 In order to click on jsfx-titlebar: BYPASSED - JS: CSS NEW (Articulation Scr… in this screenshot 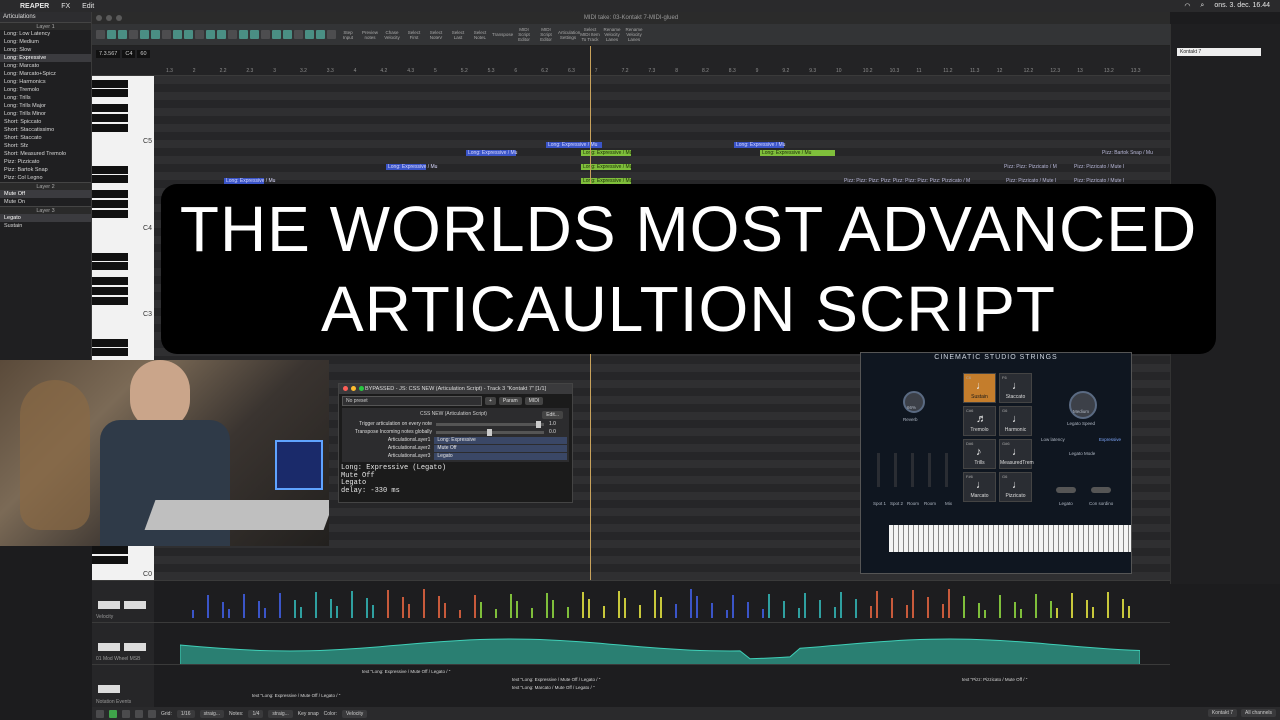, I will do `click(455, 389)`.